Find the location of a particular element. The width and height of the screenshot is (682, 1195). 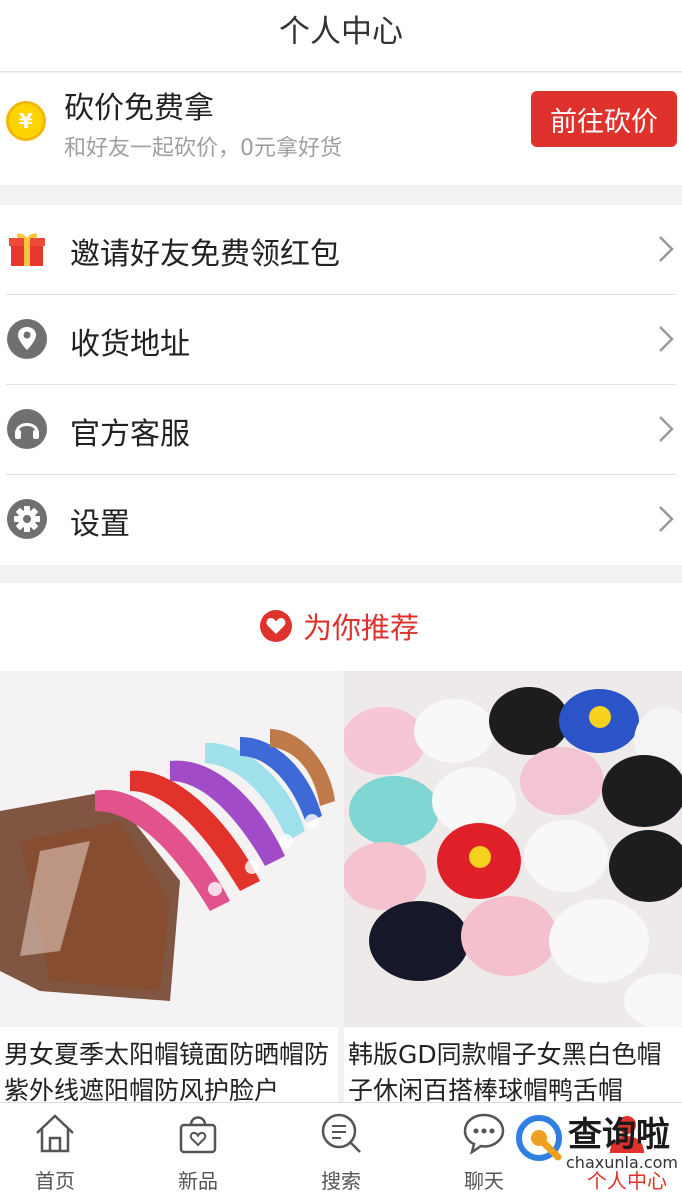

menu-item-address: 收货地址 is located at coordinates (341, 340).